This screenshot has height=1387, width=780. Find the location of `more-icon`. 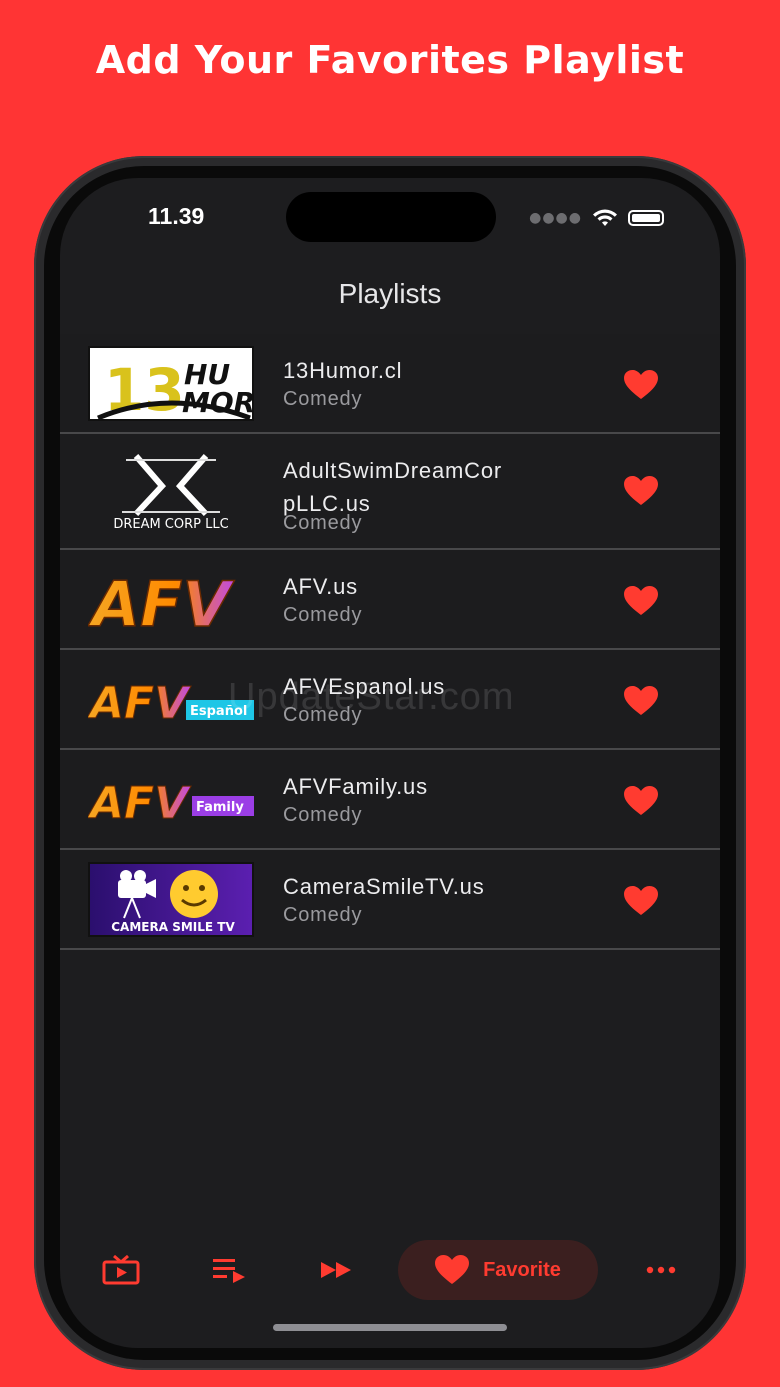

more-icon is located at coordinates (661, 1270).